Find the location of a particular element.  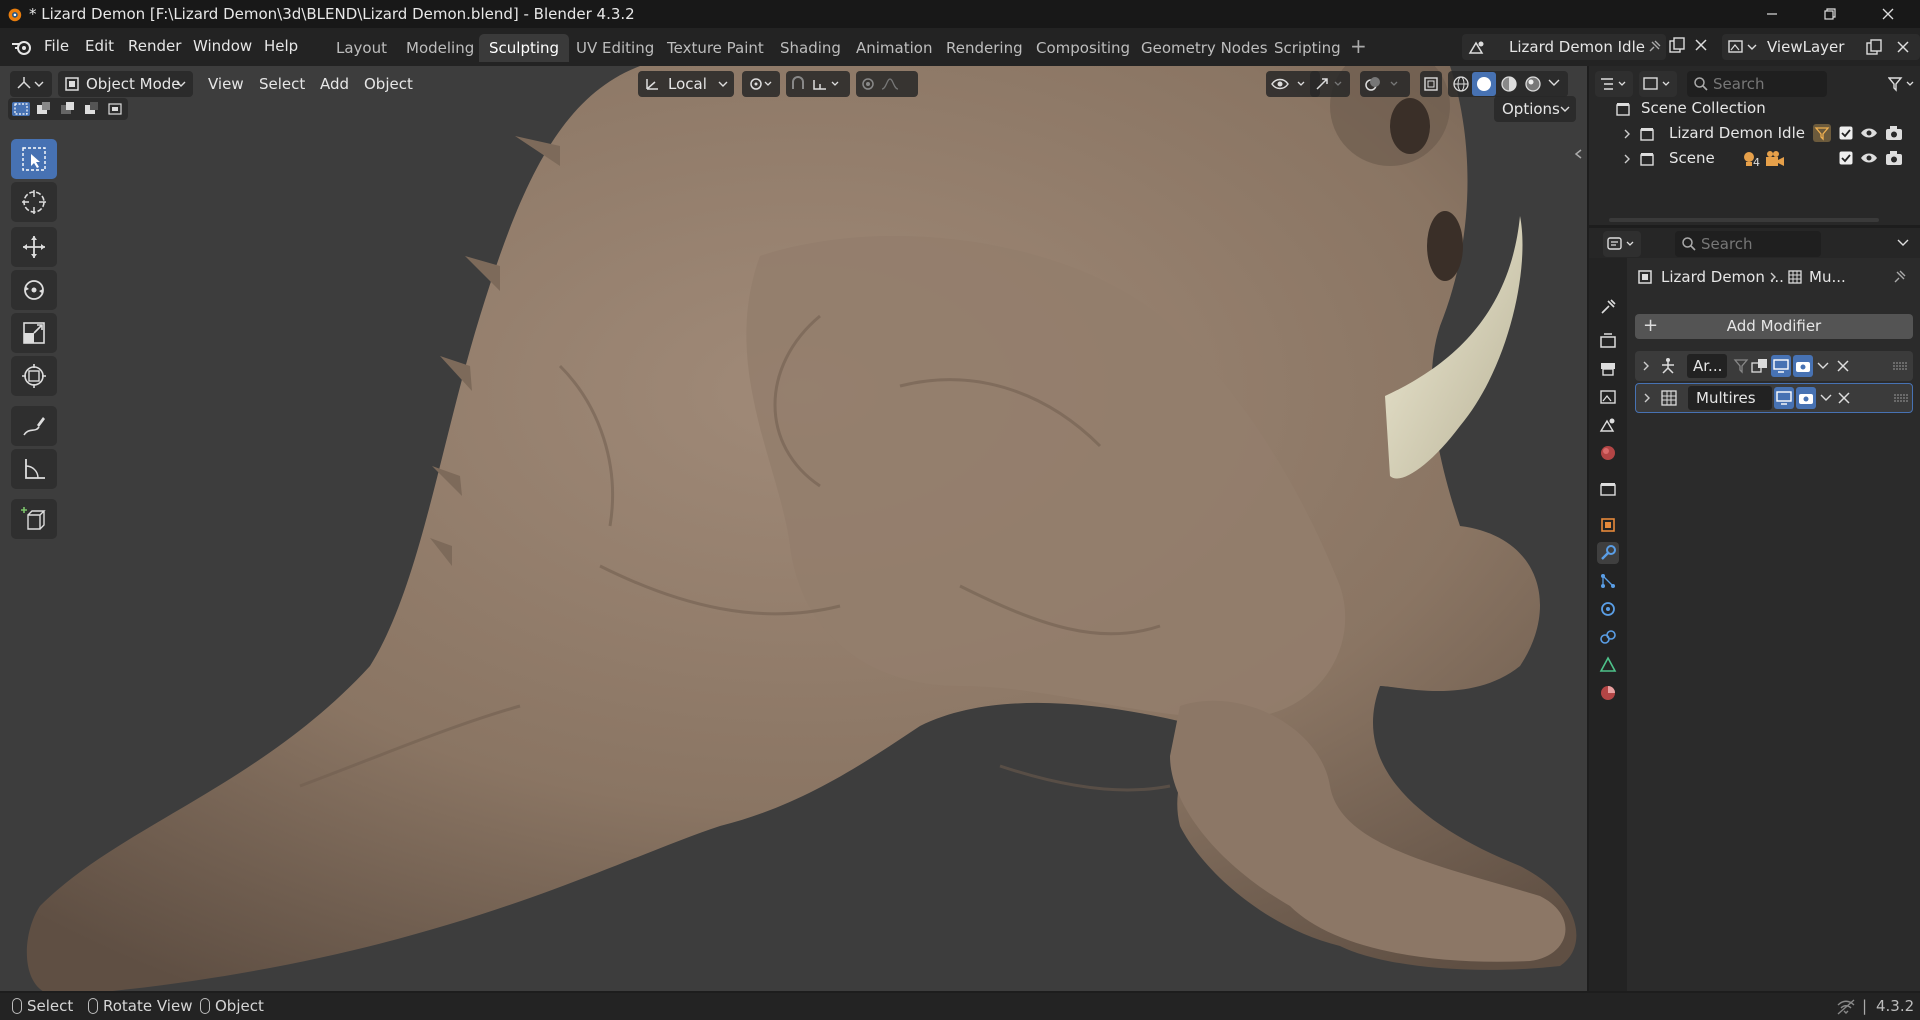

tab-texture-paint: Texture Paint is located at coordinates (715, 48).